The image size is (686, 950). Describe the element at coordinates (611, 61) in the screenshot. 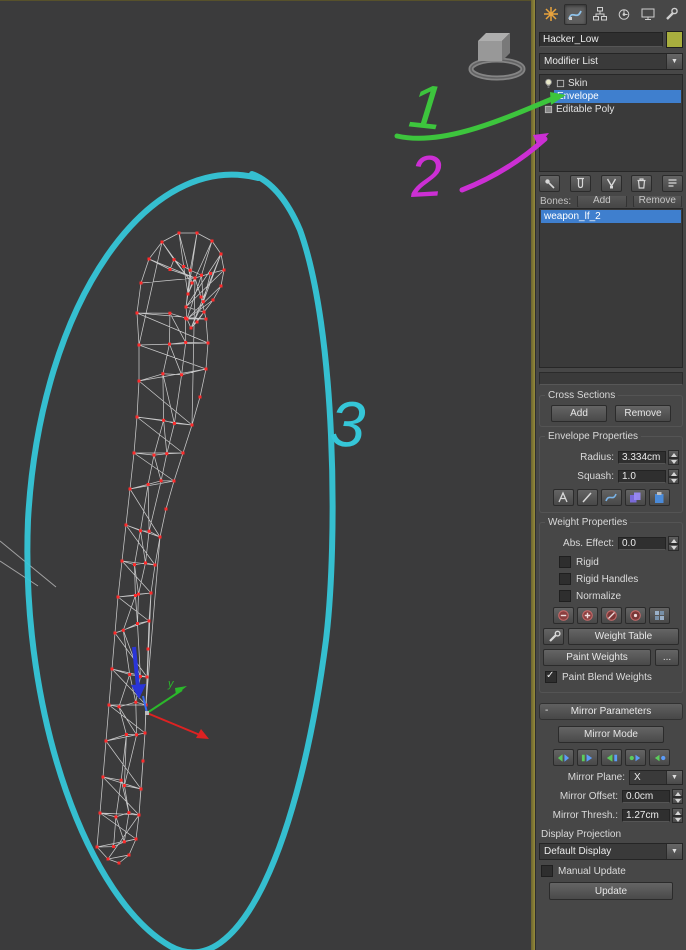

I see `modifier-list-dropdown: Modifier List ▼` at that location.